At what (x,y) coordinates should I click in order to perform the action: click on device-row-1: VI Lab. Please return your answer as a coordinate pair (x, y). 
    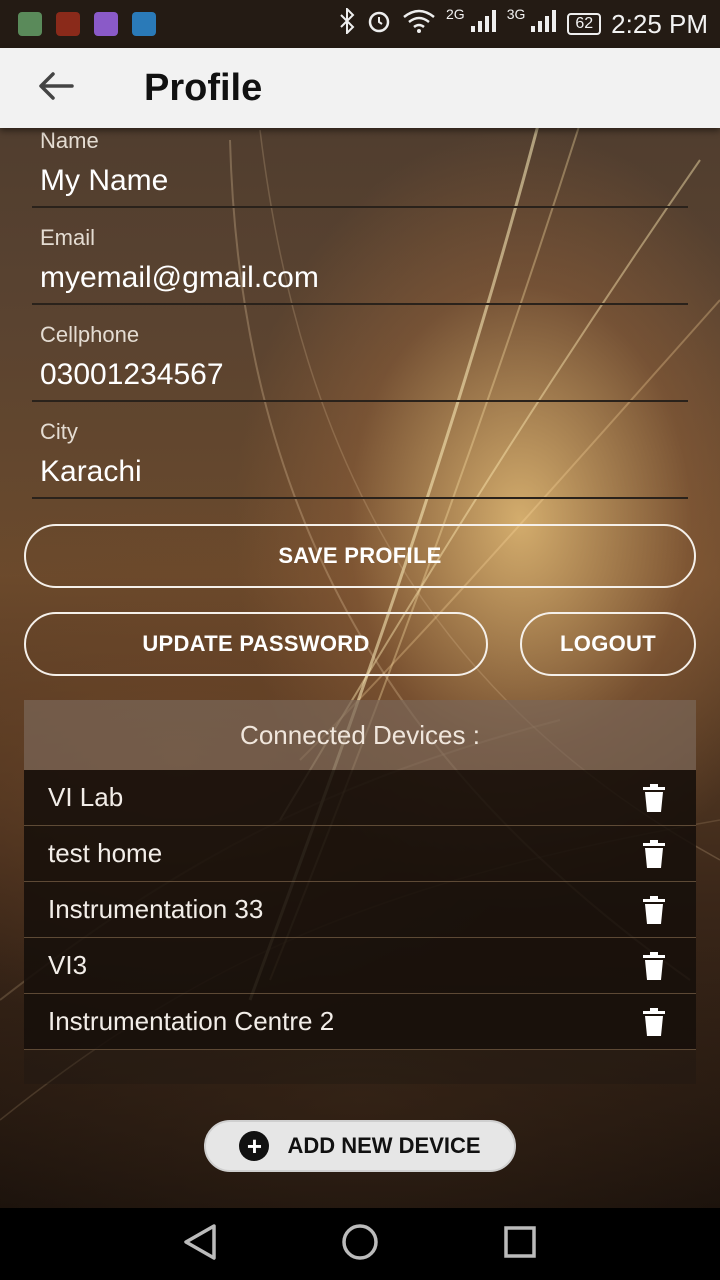
    Looking at the image, I should click on (360, 798).